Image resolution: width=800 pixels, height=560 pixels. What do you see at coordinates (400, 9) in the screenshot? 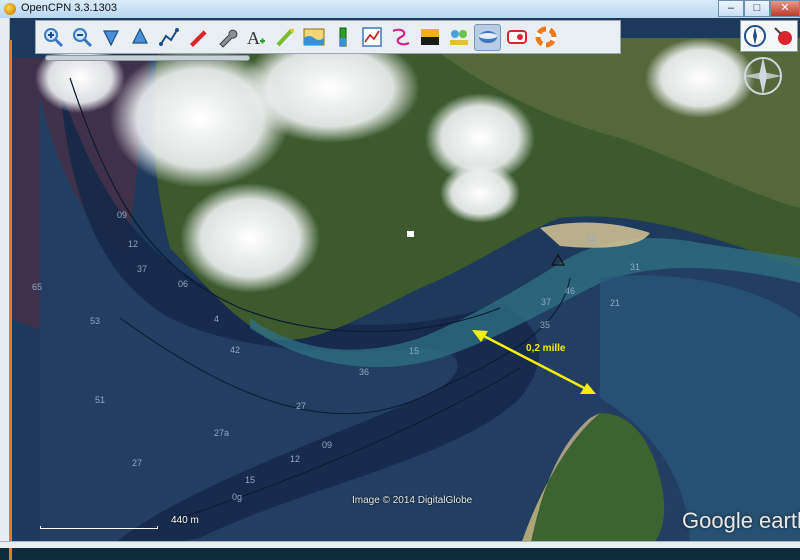
I see `title-bar: OpenCPN 3.3.1303 – □ ✕` at bounding box center [400, 9].